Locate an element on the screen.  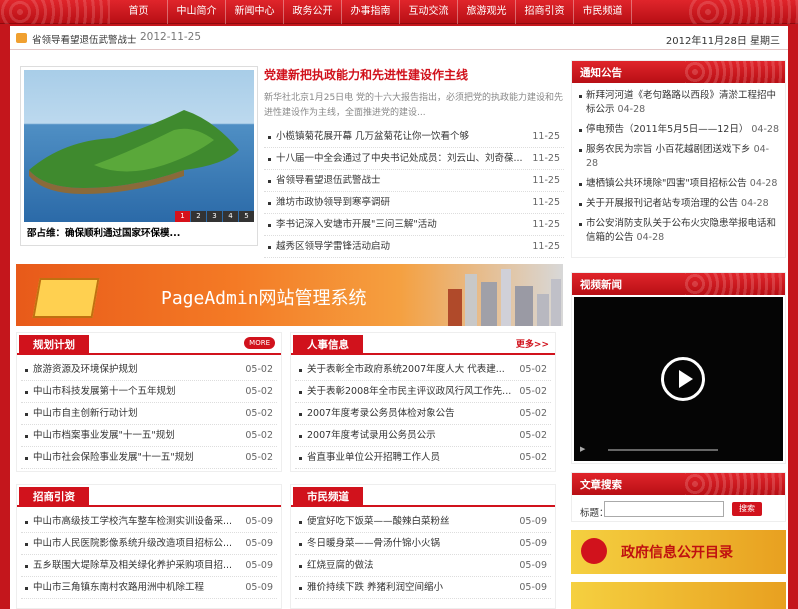
list-item: 省直事业单位公开招聘工作人员 05-02 is located at coordinates (423, 458).